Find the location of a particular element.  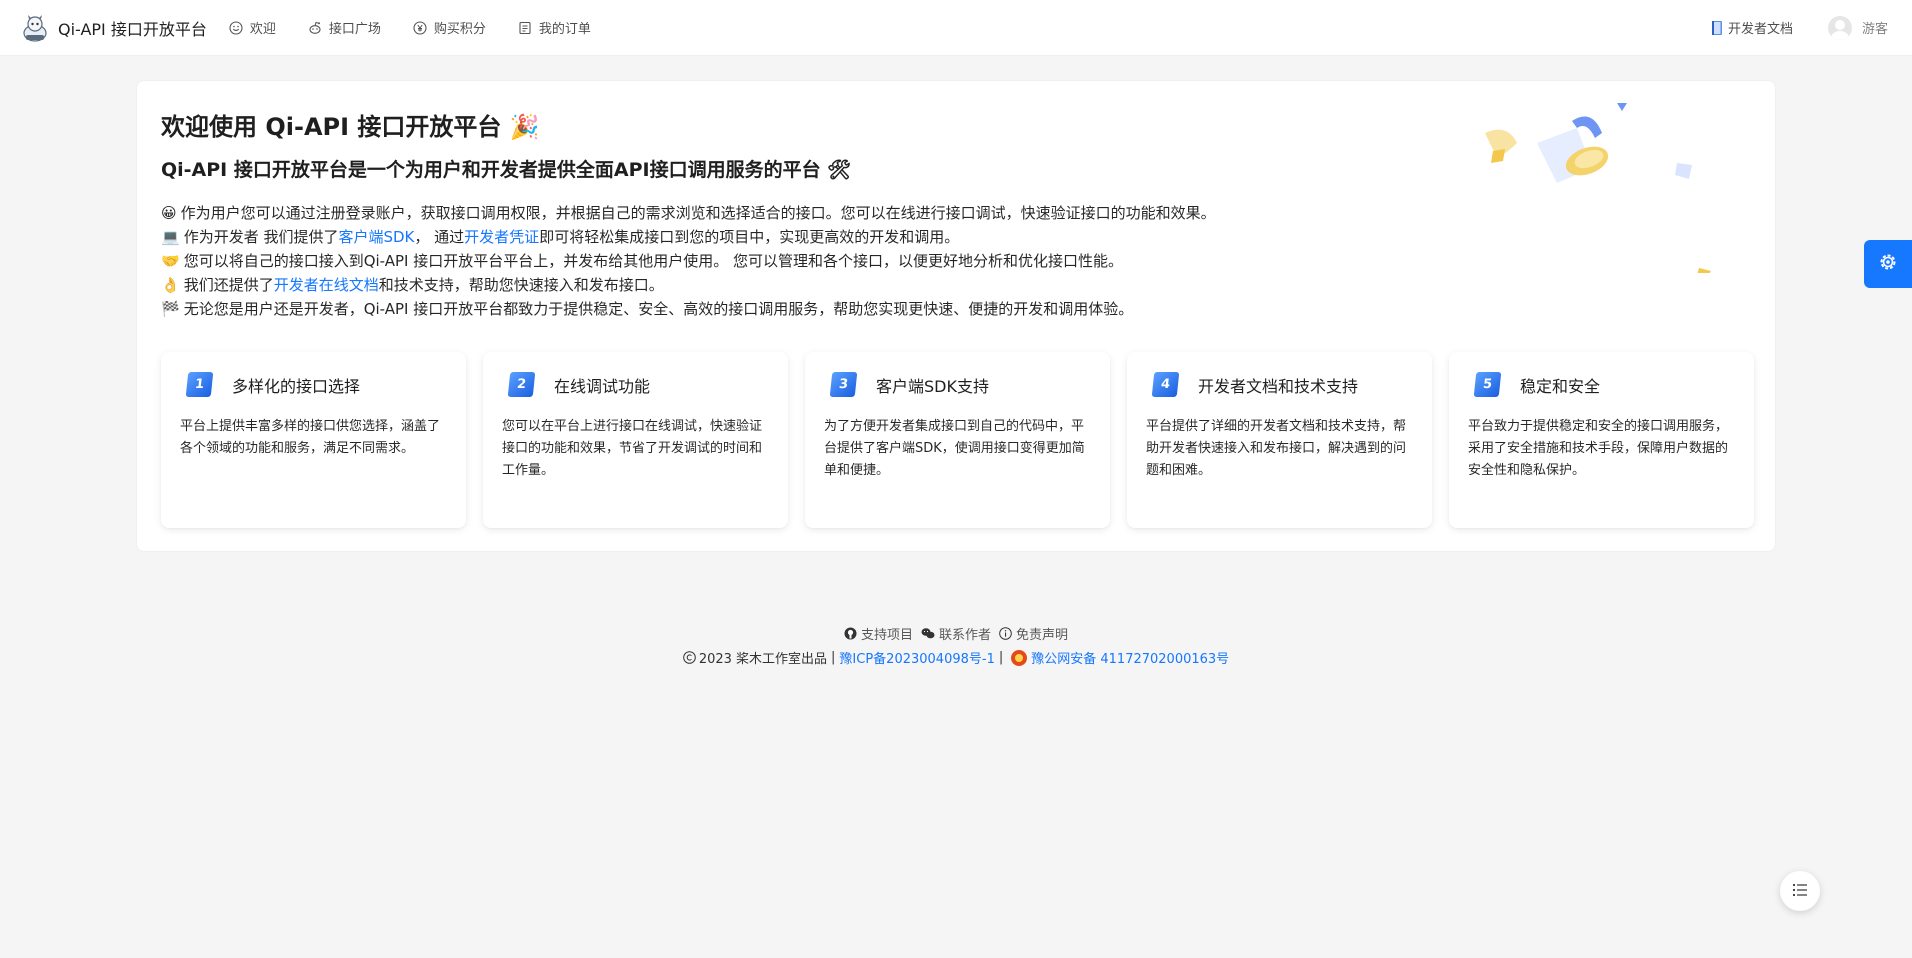

intro-paragraph: 👌 我们还提供了开发者在线文档和技术支持，帮助您快速接入和发布接口。 is located at coordinates (412, 285).